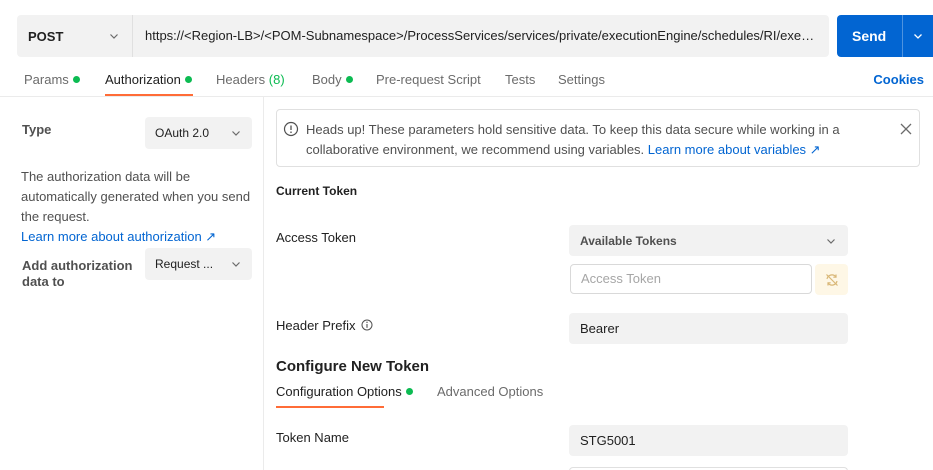 The width and height of the screenshot is (933, 470). Describe the element at coordinates (312, 437) in the screenshot. I see `token-name-label: Token Name` at that location.